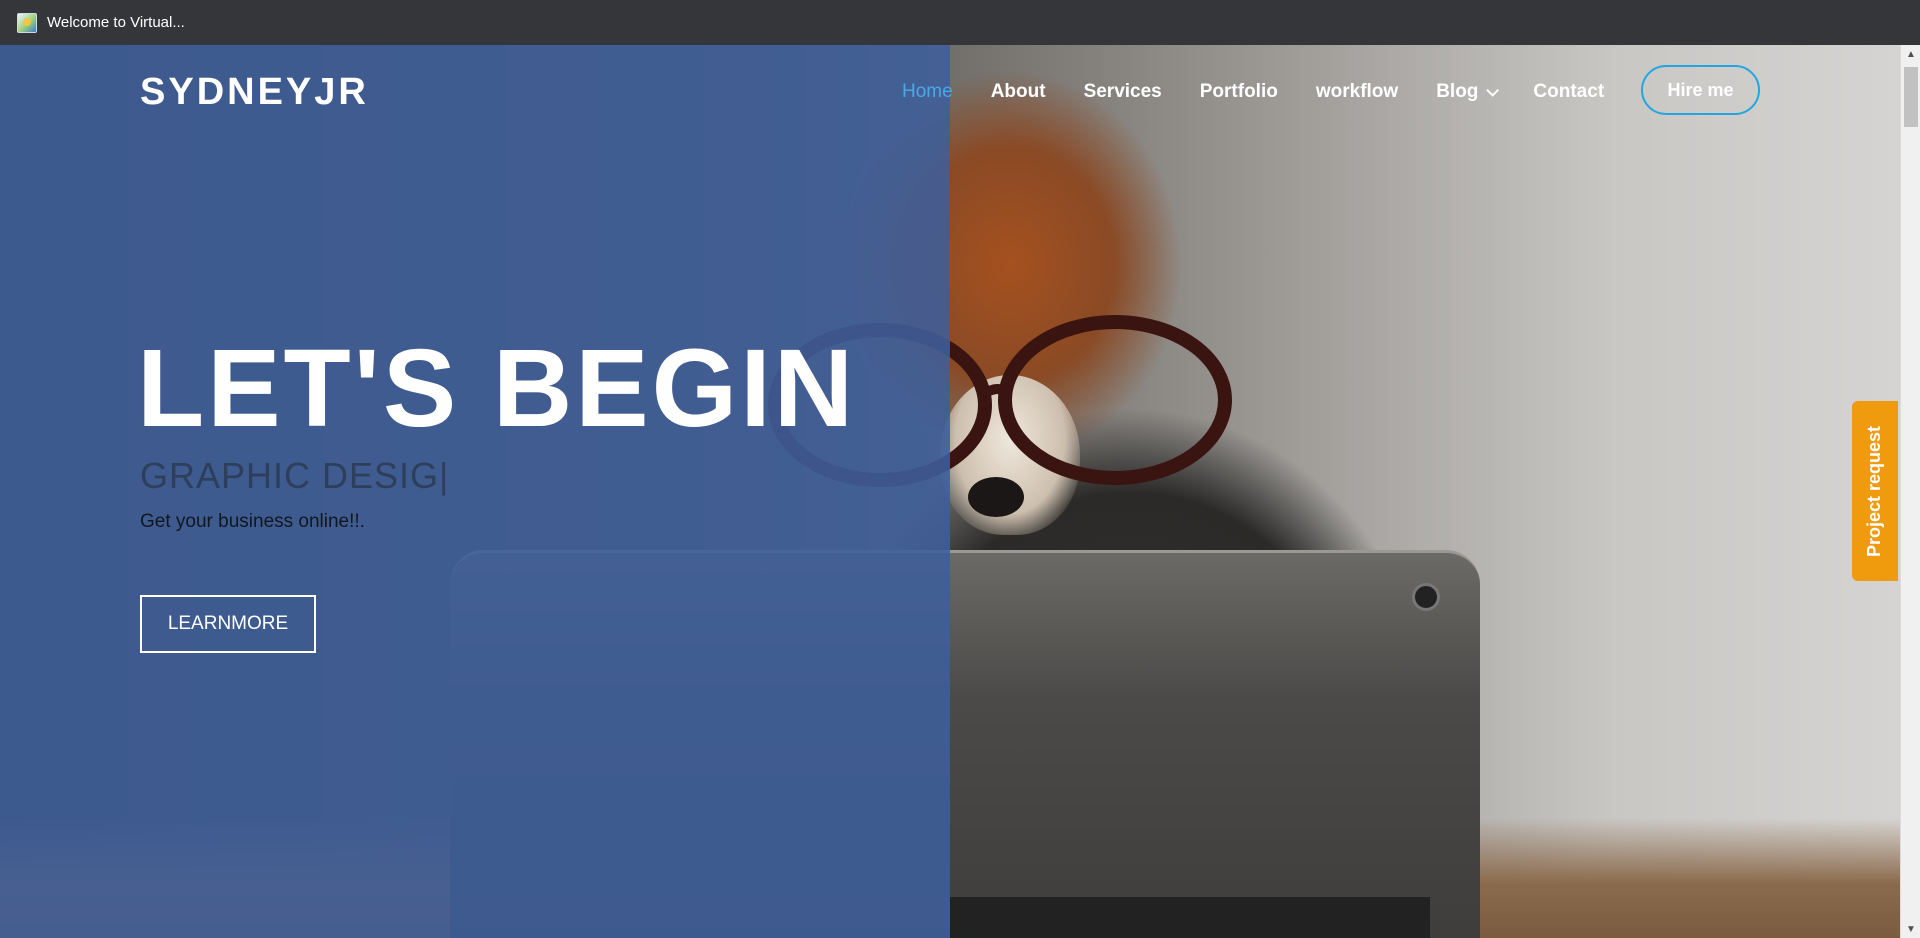 This screenshot has height=938, width=1920. Describe the element at coordinates (252, 521) in the screenshot. I see `hero-description: Get your business online!!.` at that location.